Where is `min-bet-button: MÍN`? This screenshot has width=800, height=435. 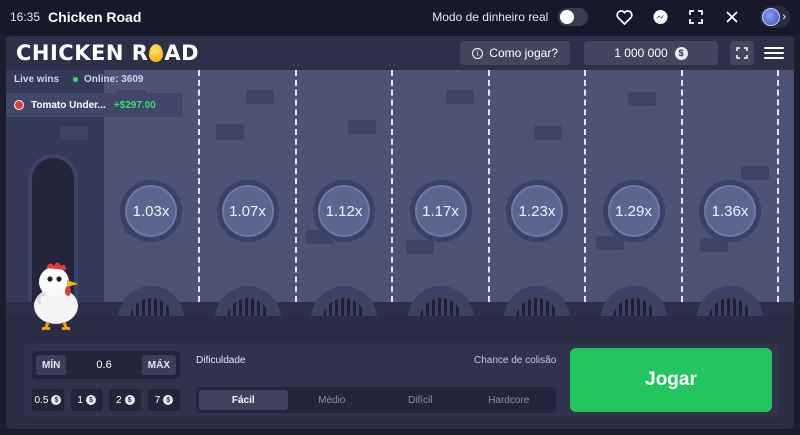
min-bet-button: MÍN is located at coordinates (51, 365).